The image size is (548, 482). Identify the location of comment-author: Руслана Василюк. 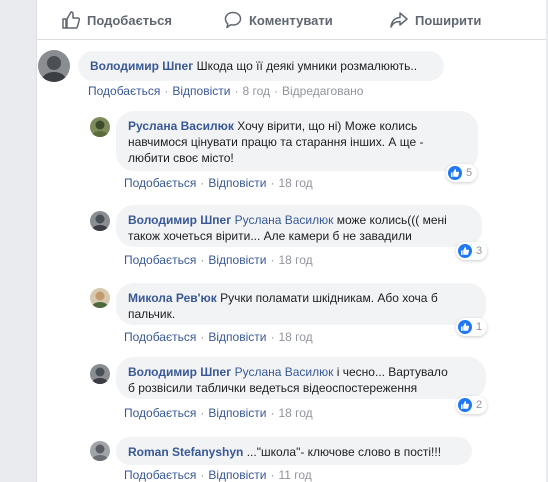
(181, 126).